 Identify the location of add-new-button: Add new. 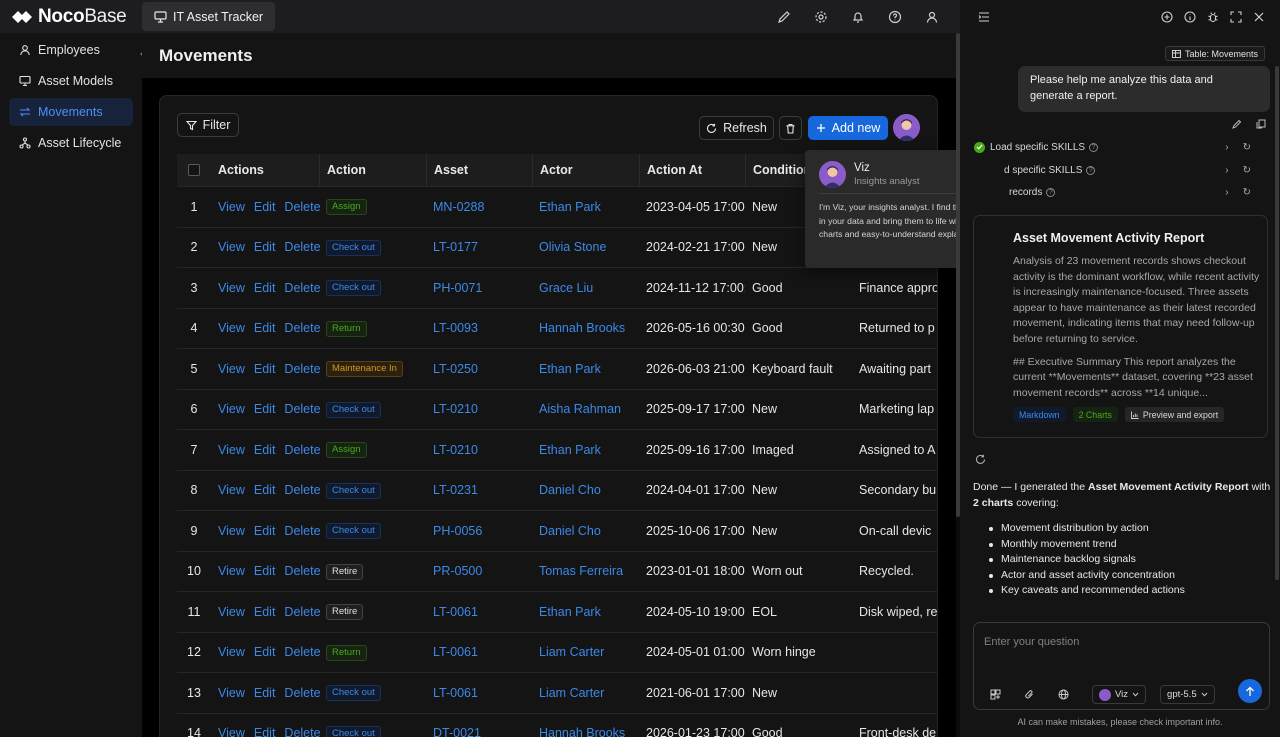
(848, 128).